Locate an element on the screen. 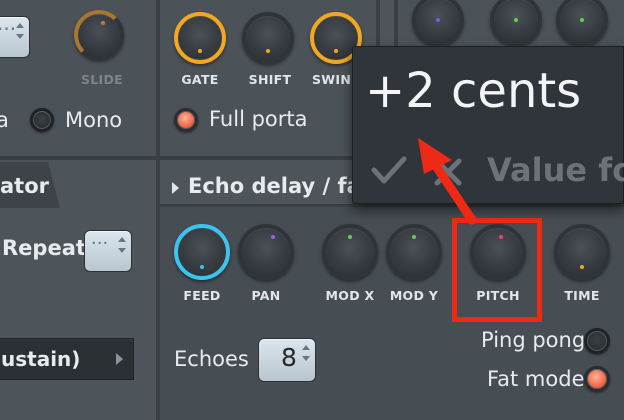 This screenshot has width=624, height=420. repeat-stepper: ··· is located at coordinates (108, 251).